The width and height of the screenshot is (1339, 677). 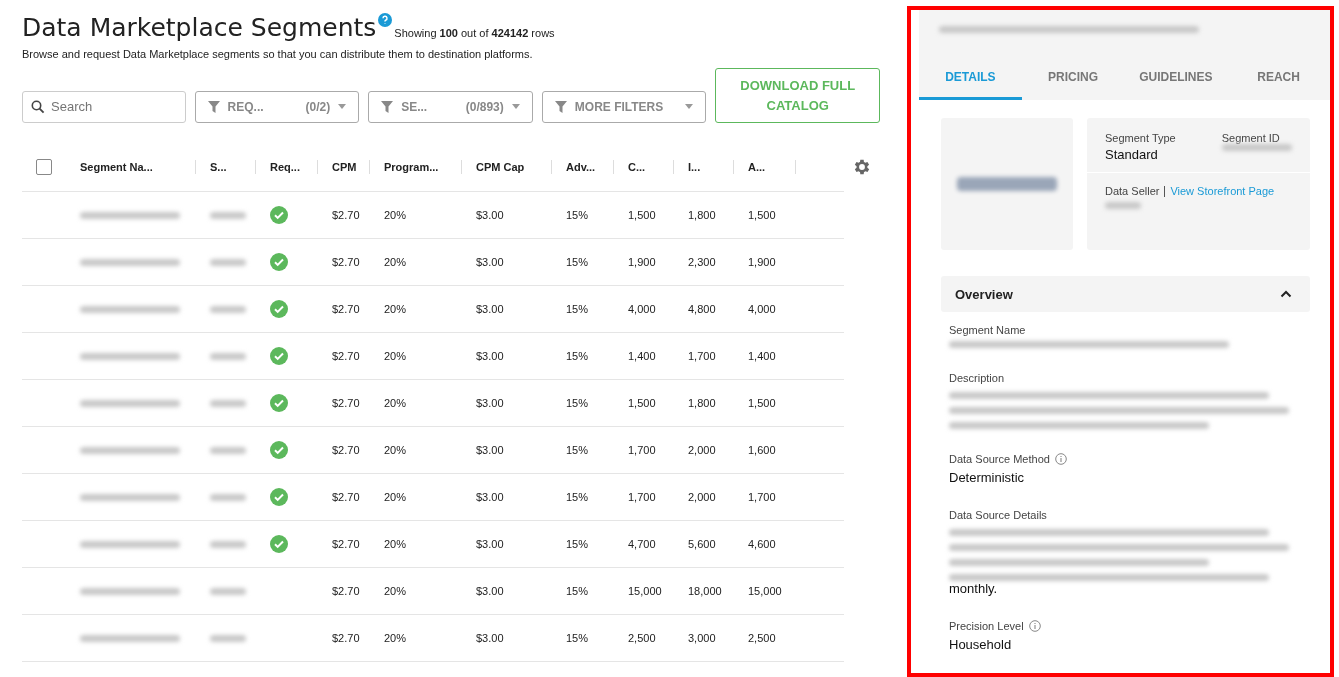 What do you see at coordinates (104, 106) in the screenshot?
I see `search-field: Search` at bounding box center [104, 106].